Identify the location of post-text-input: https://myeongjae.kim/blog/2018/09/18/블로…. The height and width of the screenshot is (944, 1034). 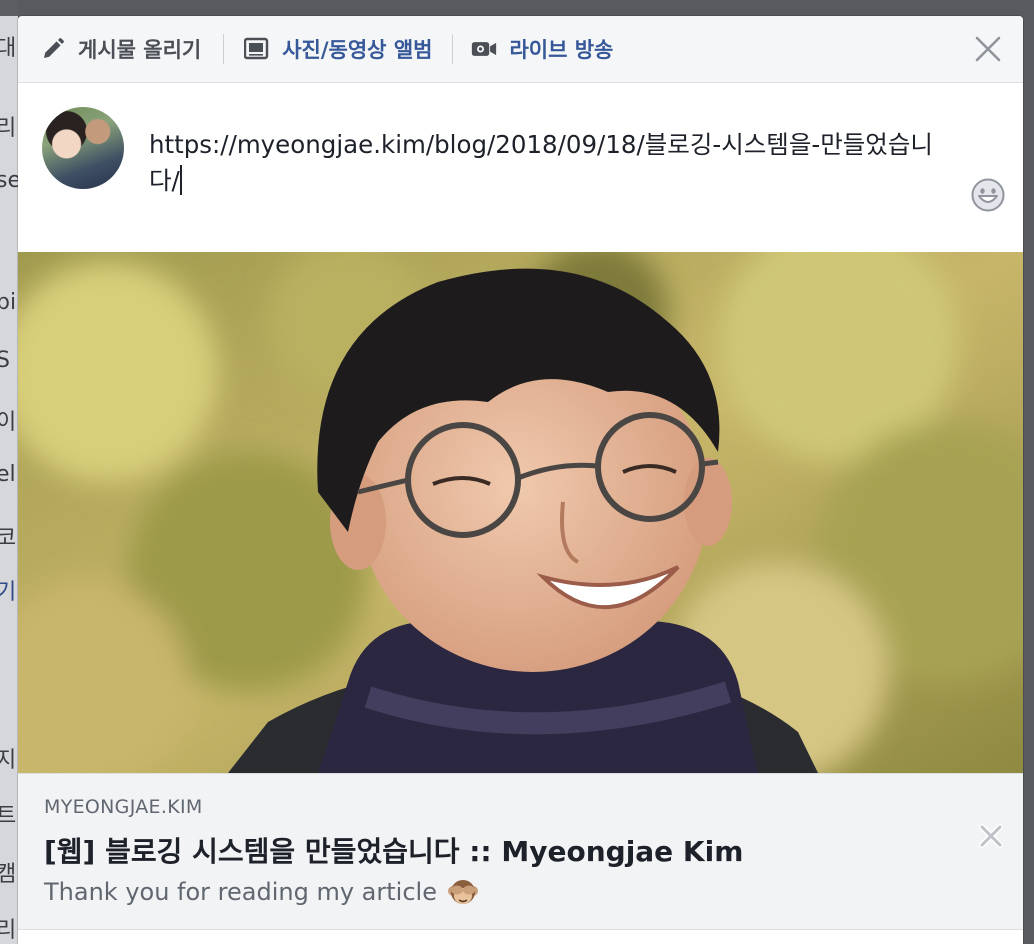
(544, 163).